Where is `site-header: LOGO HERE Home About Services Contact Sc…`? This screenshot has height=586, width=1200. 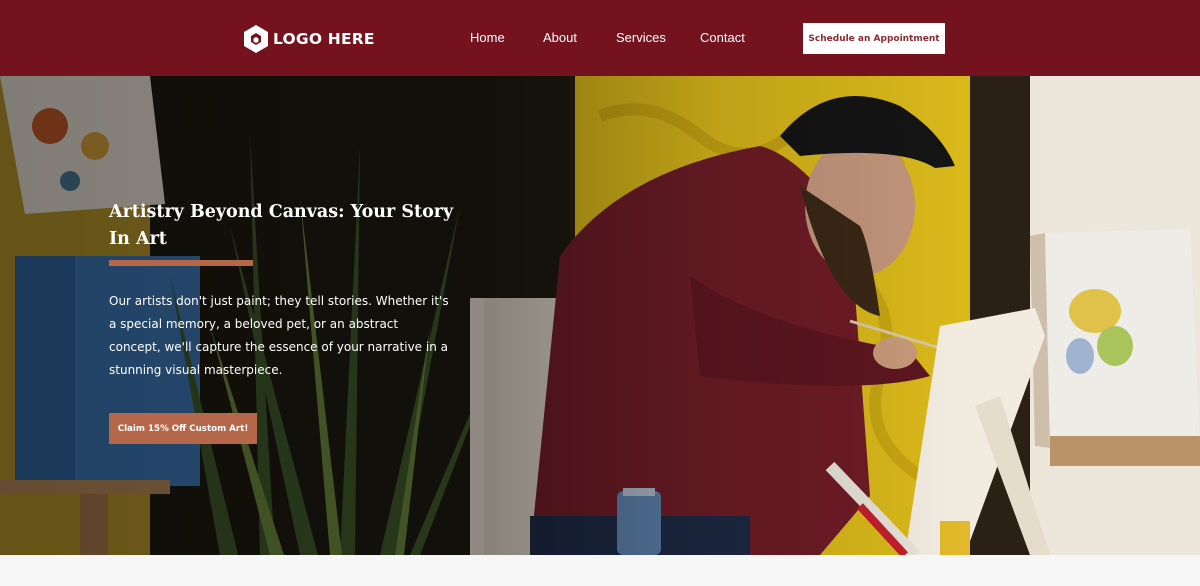
site-header: LOGO HERE Home About Services Contact Sc… is located at coordinates (600, 38).